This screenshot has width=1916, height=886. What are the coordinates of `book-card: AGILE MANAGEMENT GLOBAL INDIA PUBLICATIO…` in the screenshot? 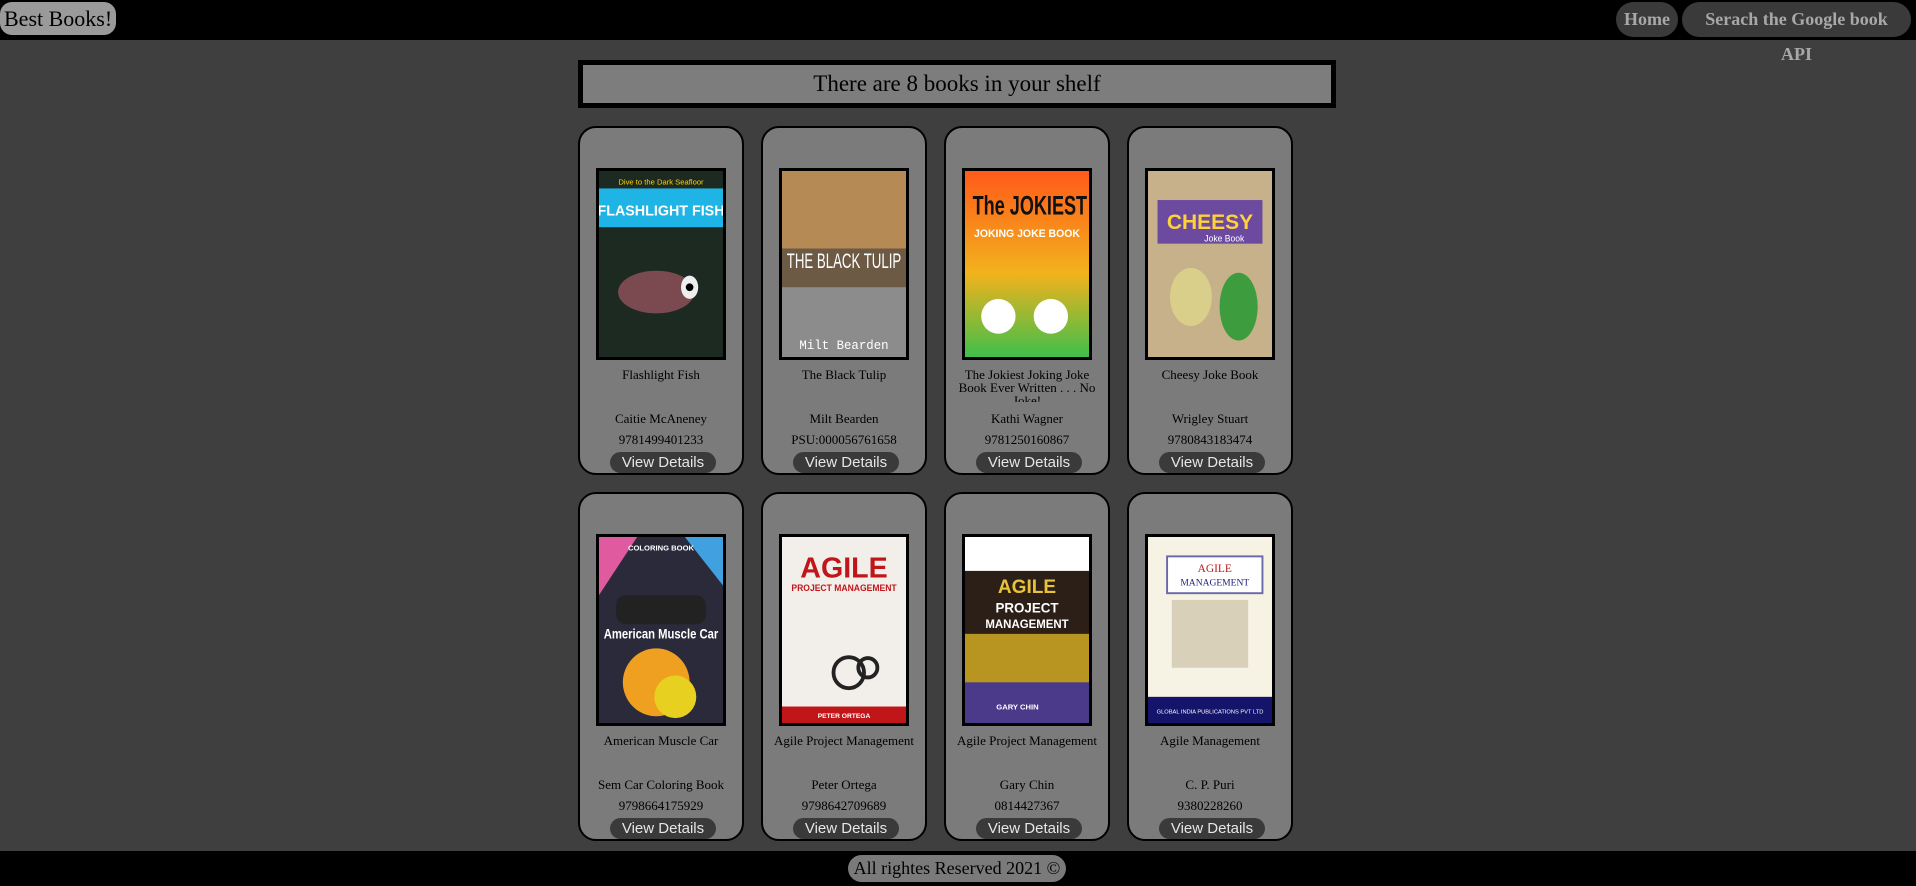 It's located at (1210, 666).